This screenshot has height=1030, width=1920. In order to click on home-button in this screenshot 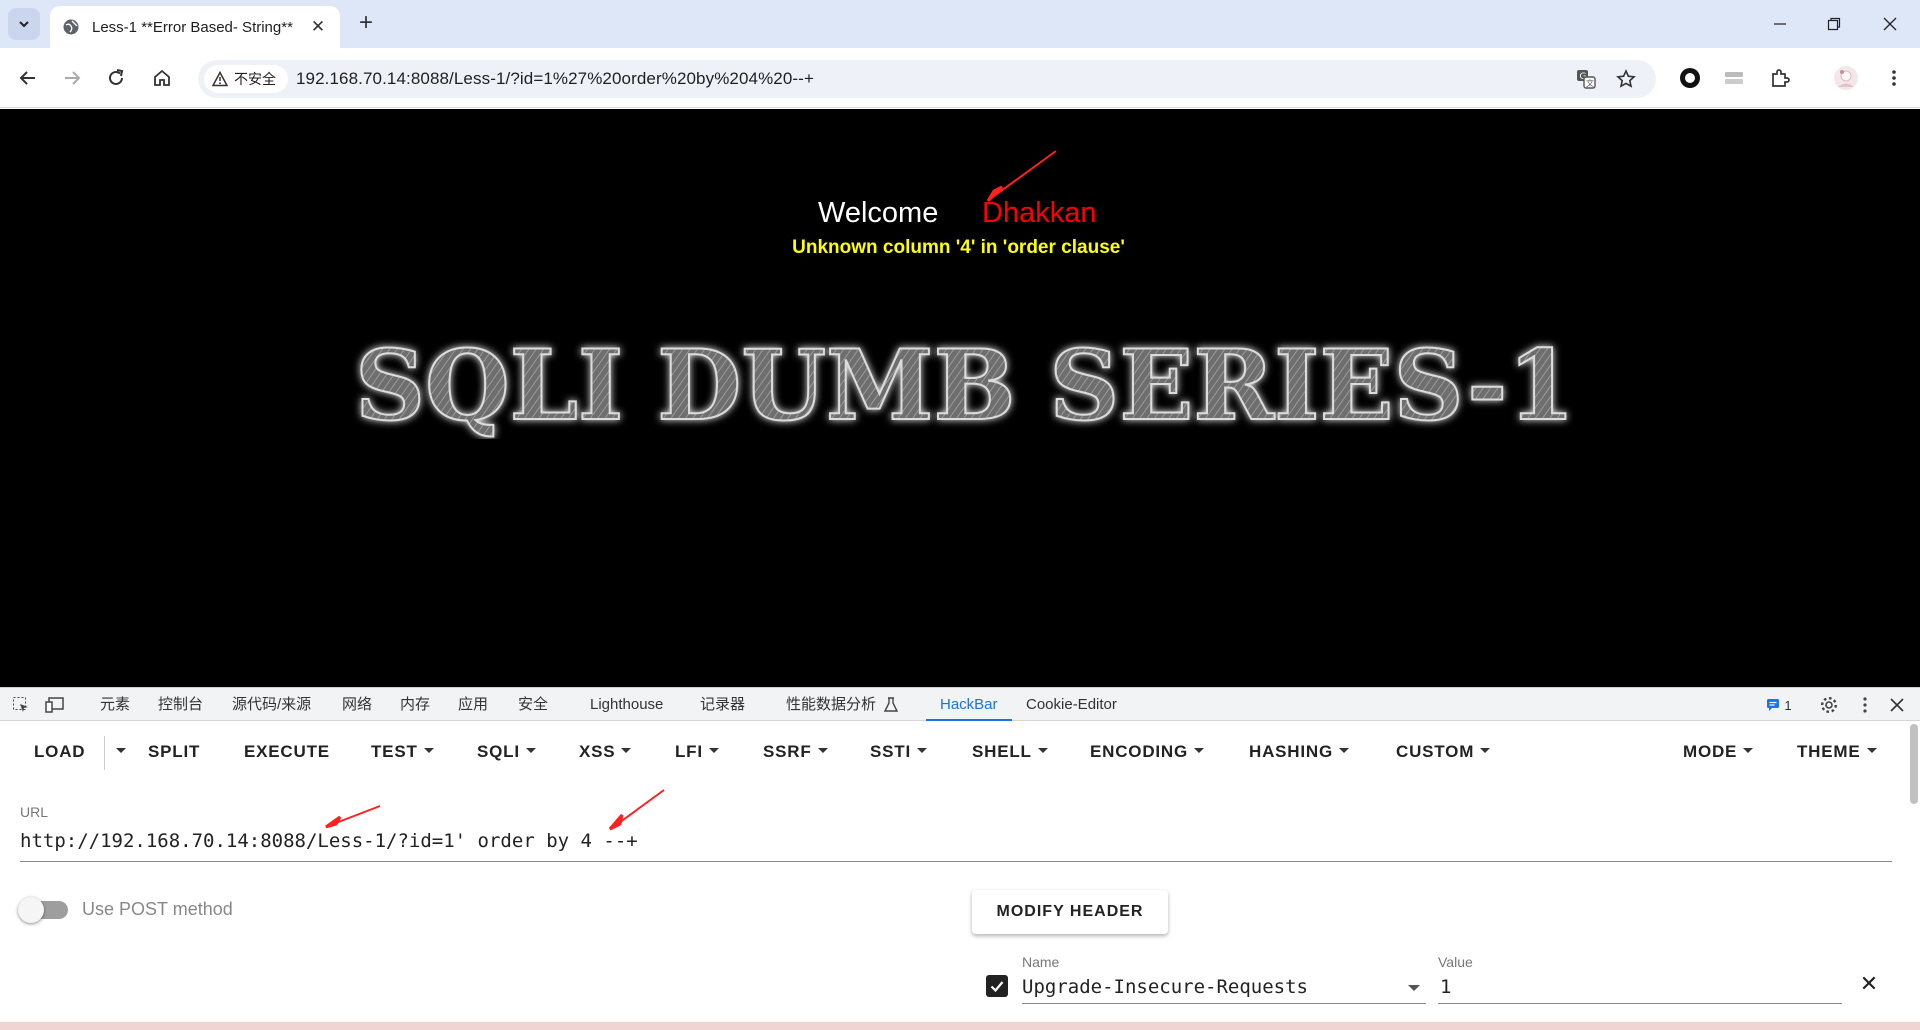, I will do `click(162, 78)`.